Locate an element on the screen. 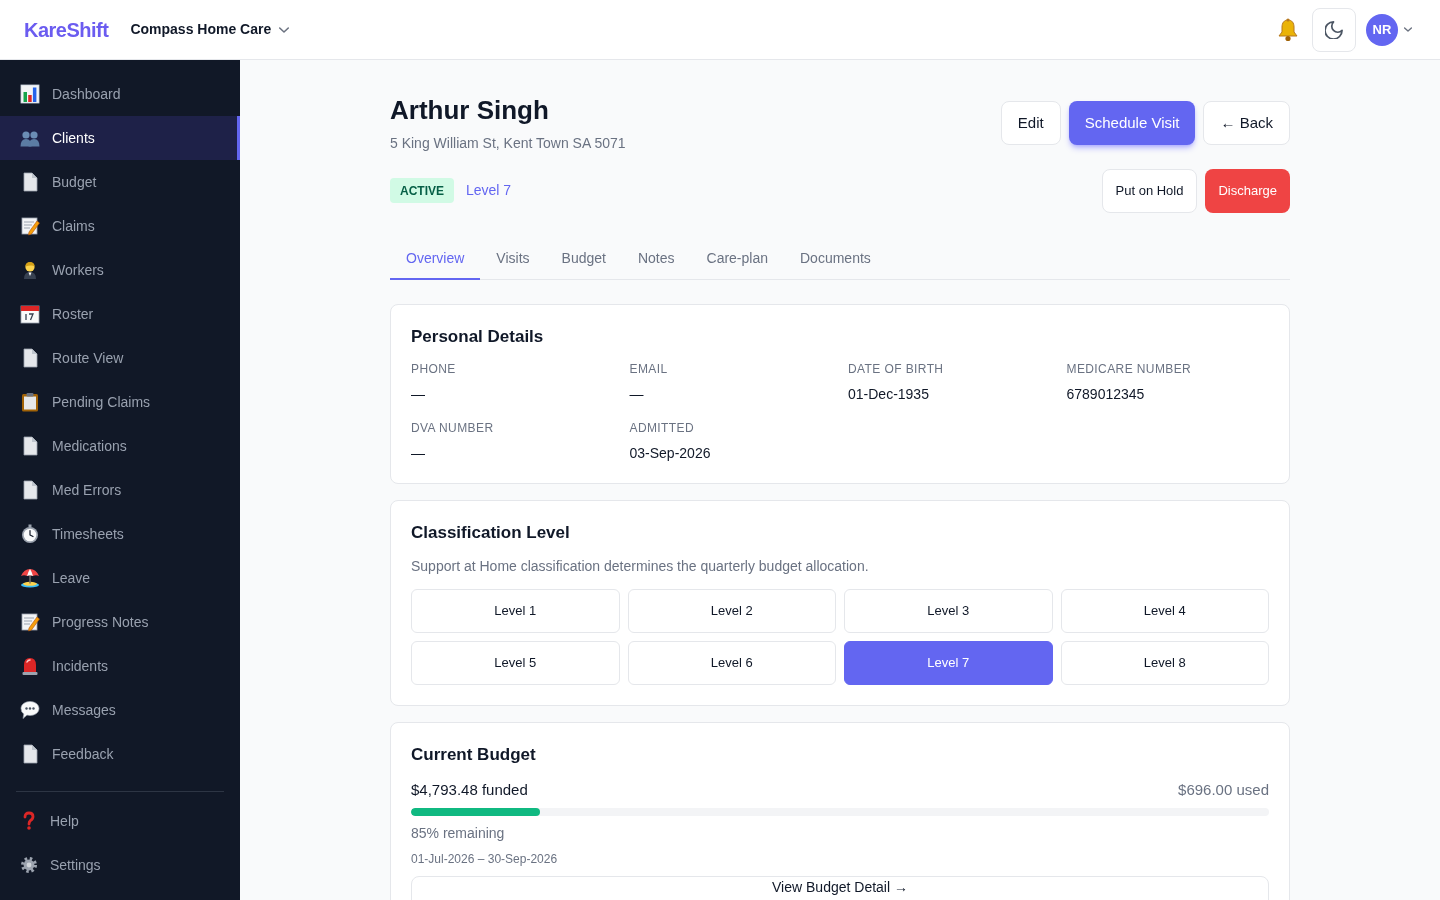 The image size is (1440, 900). level-option: Level 8 is located at coordinates (1164, 663).